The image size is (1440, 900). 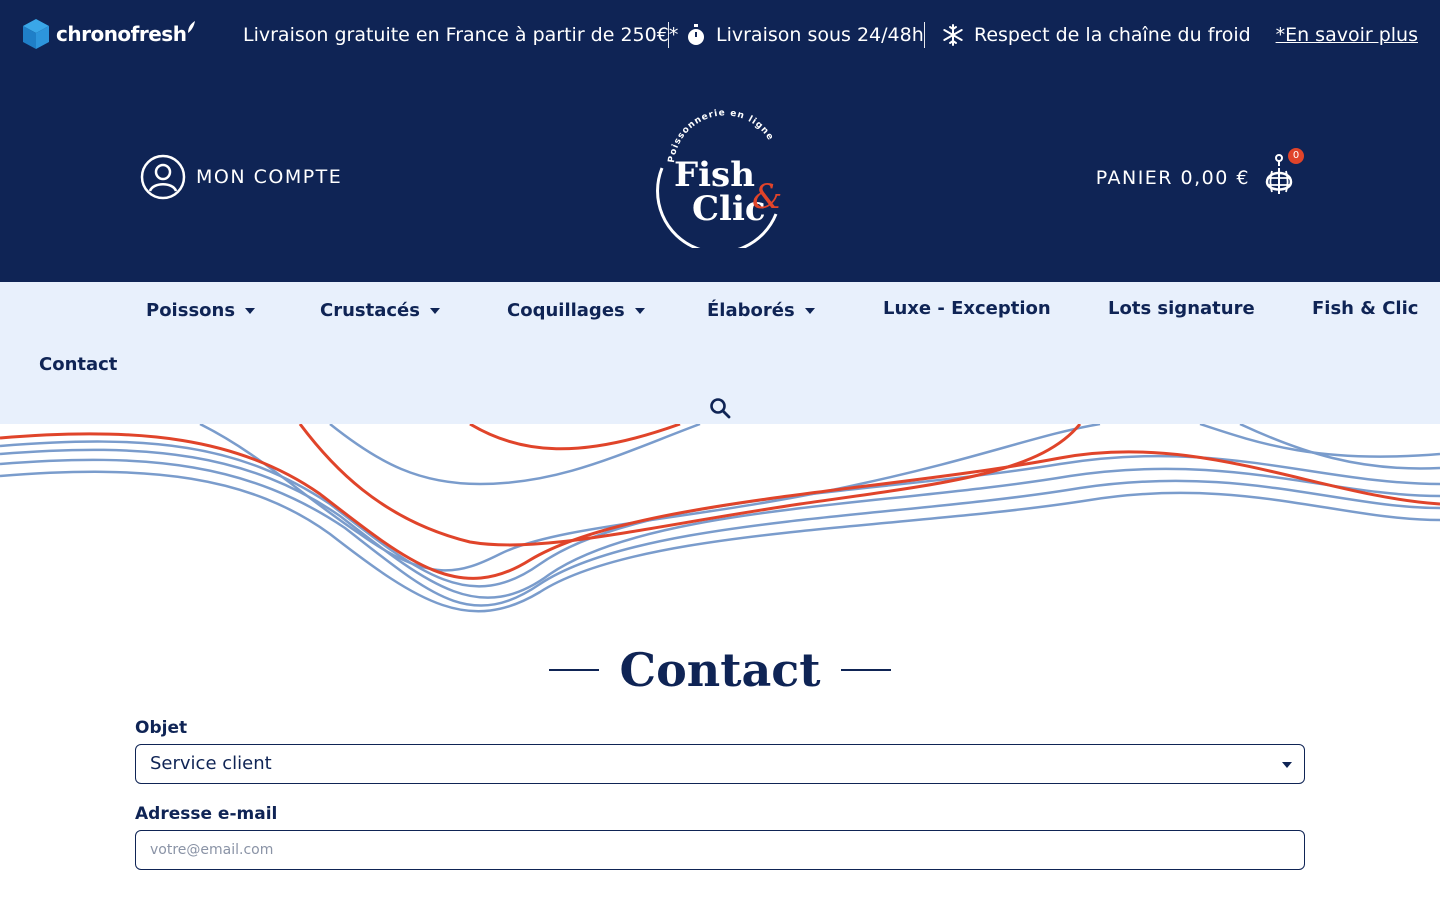 I want to click on page-title-block: Contact, so click(x=720, y=670).